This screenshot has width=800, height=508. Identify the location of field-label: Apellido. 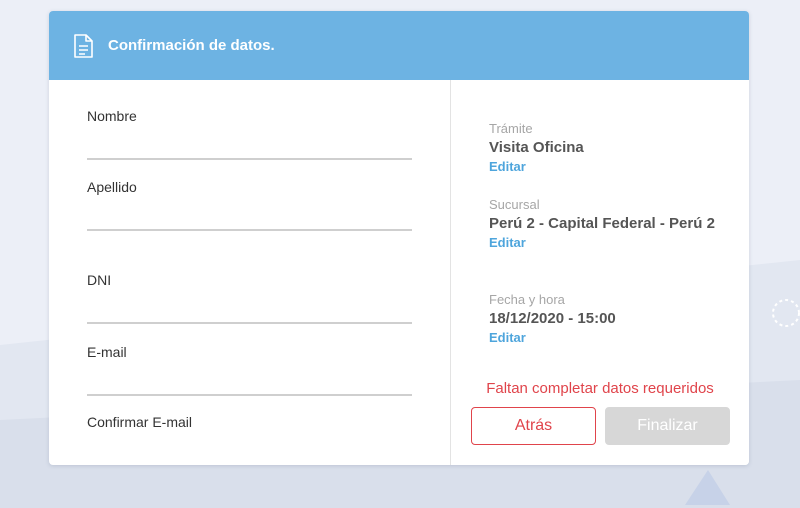
(112, 187).